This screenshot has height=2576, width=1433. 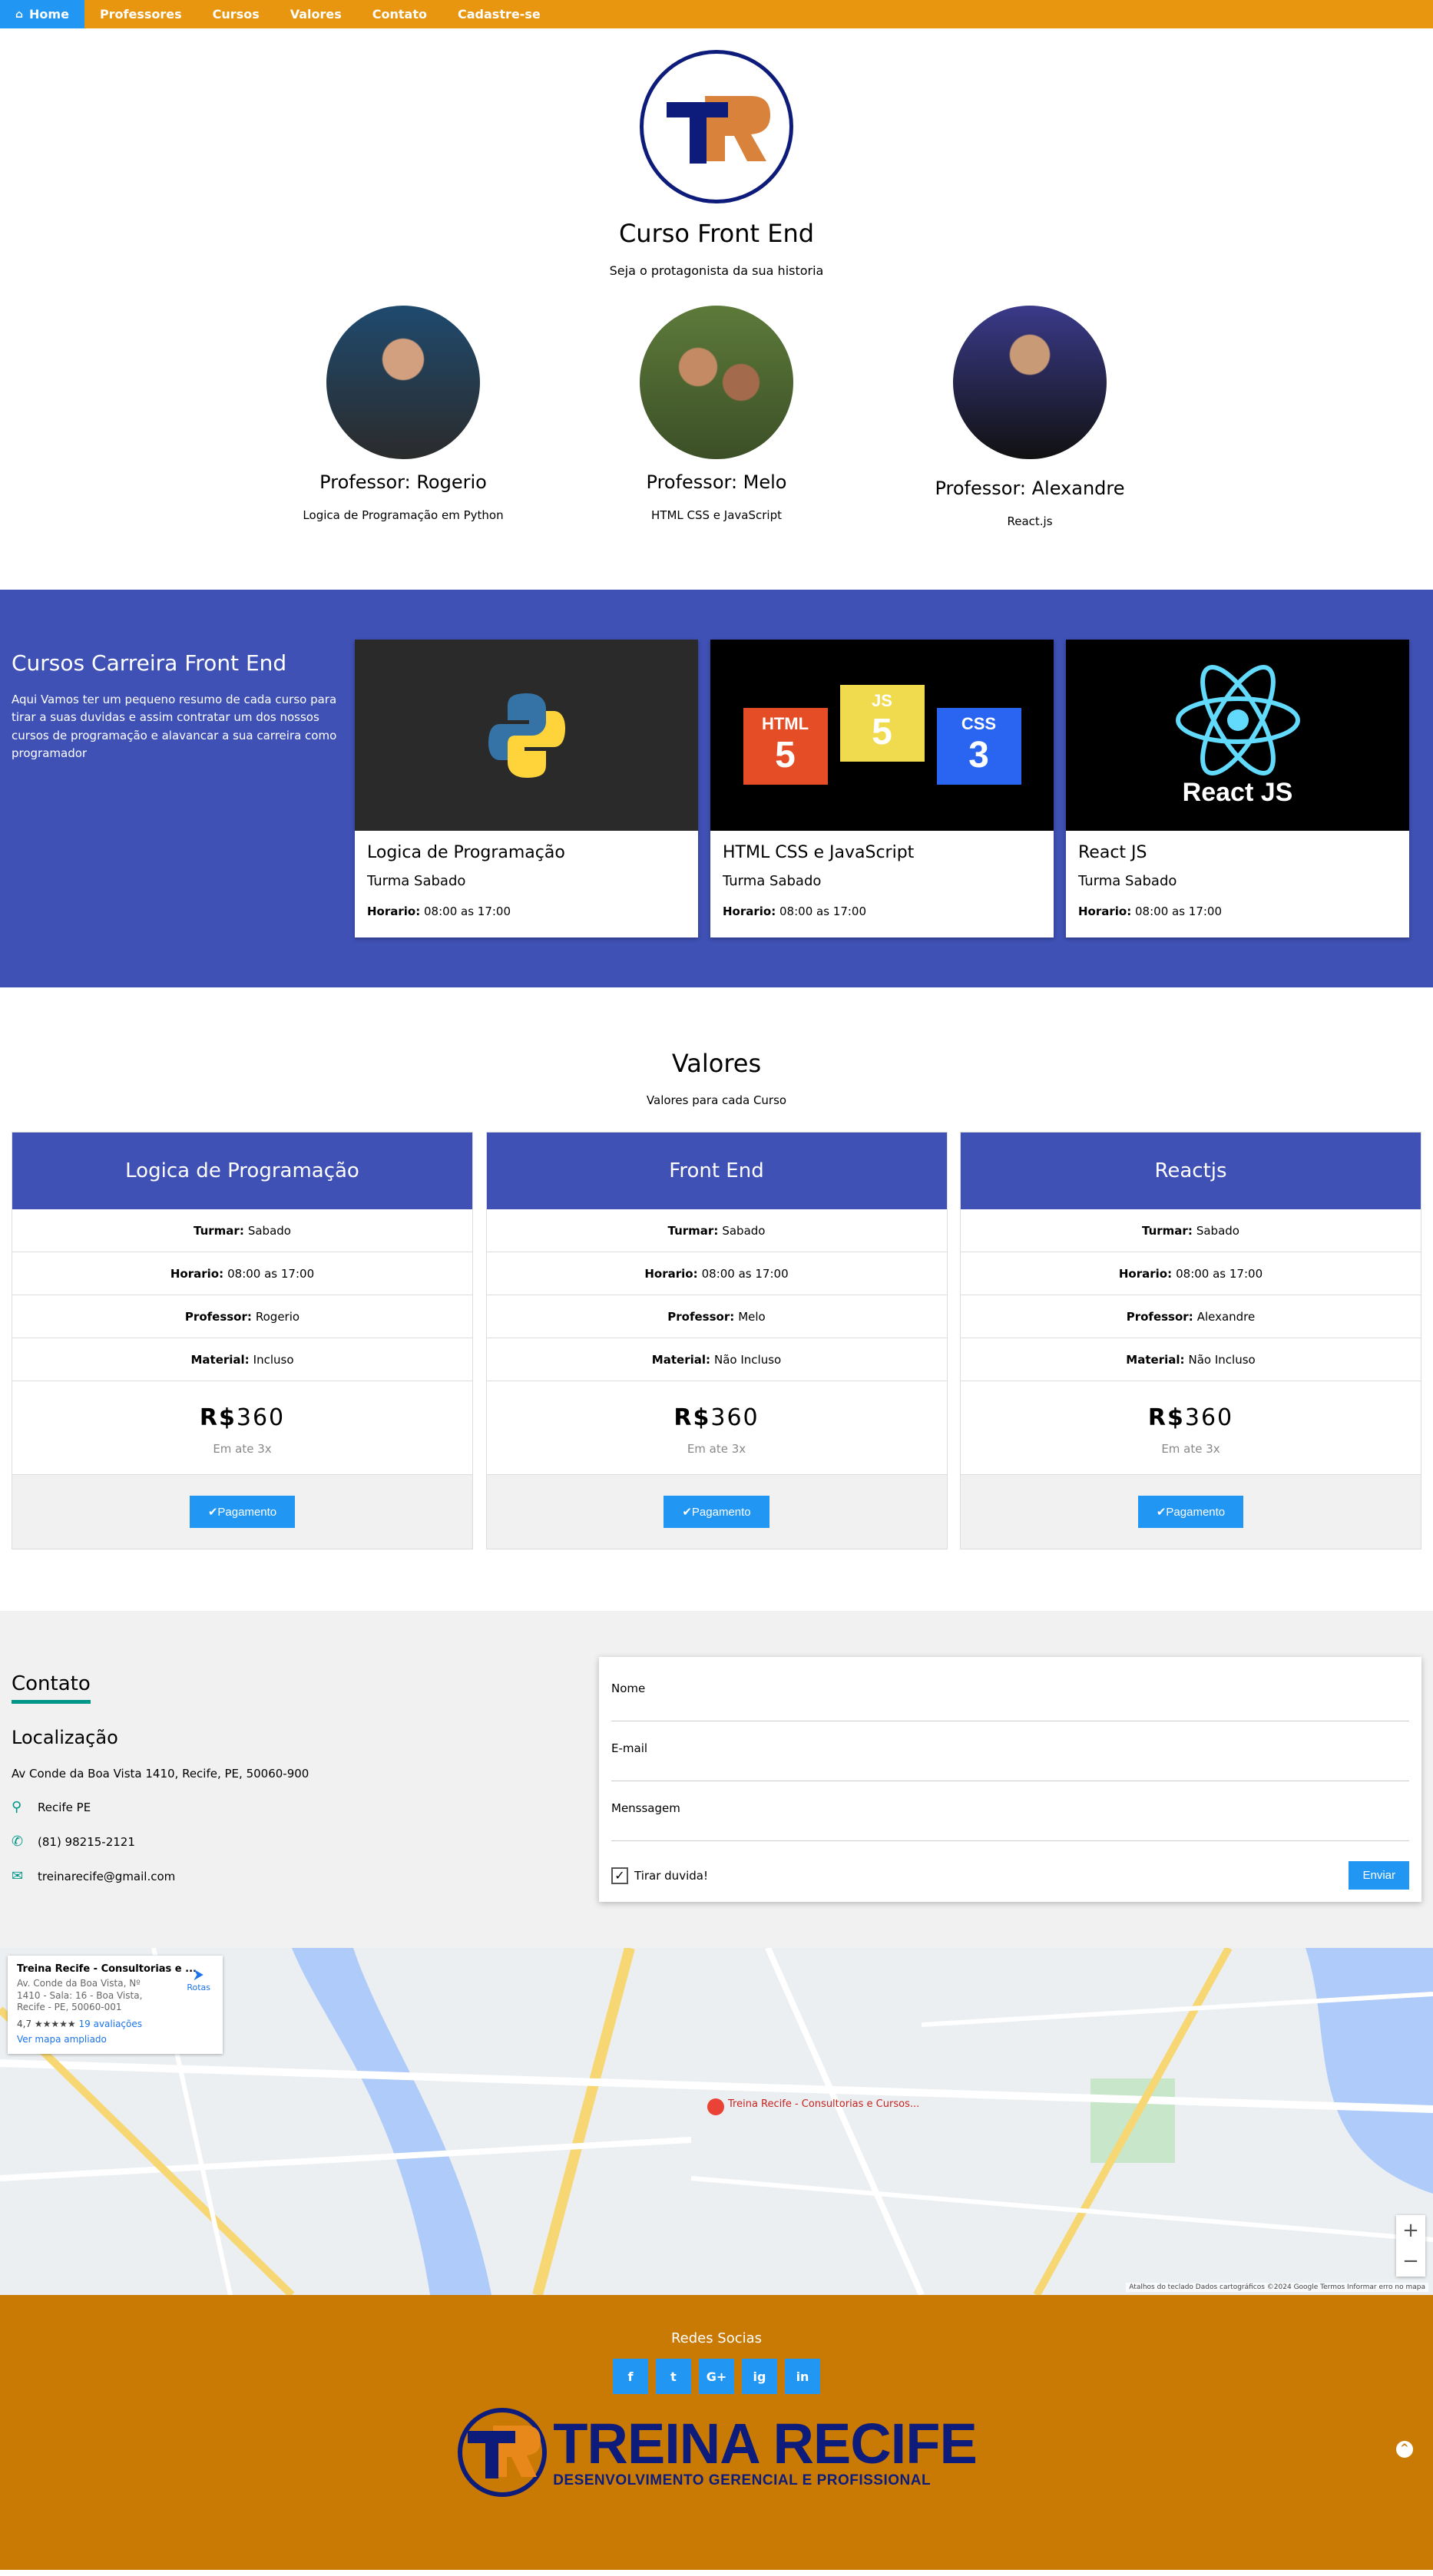 What do you see at coordinates (1410, 2230) in the screenshot?
I see `zoom-in-button: +` at bounding box center [1410, 2230].